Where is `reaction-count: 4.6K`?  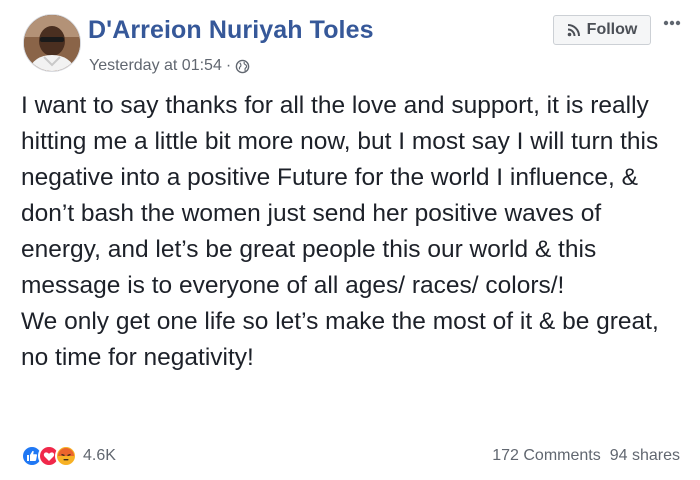
reaction-count: 4.6K is located at coordinates (99, 455).